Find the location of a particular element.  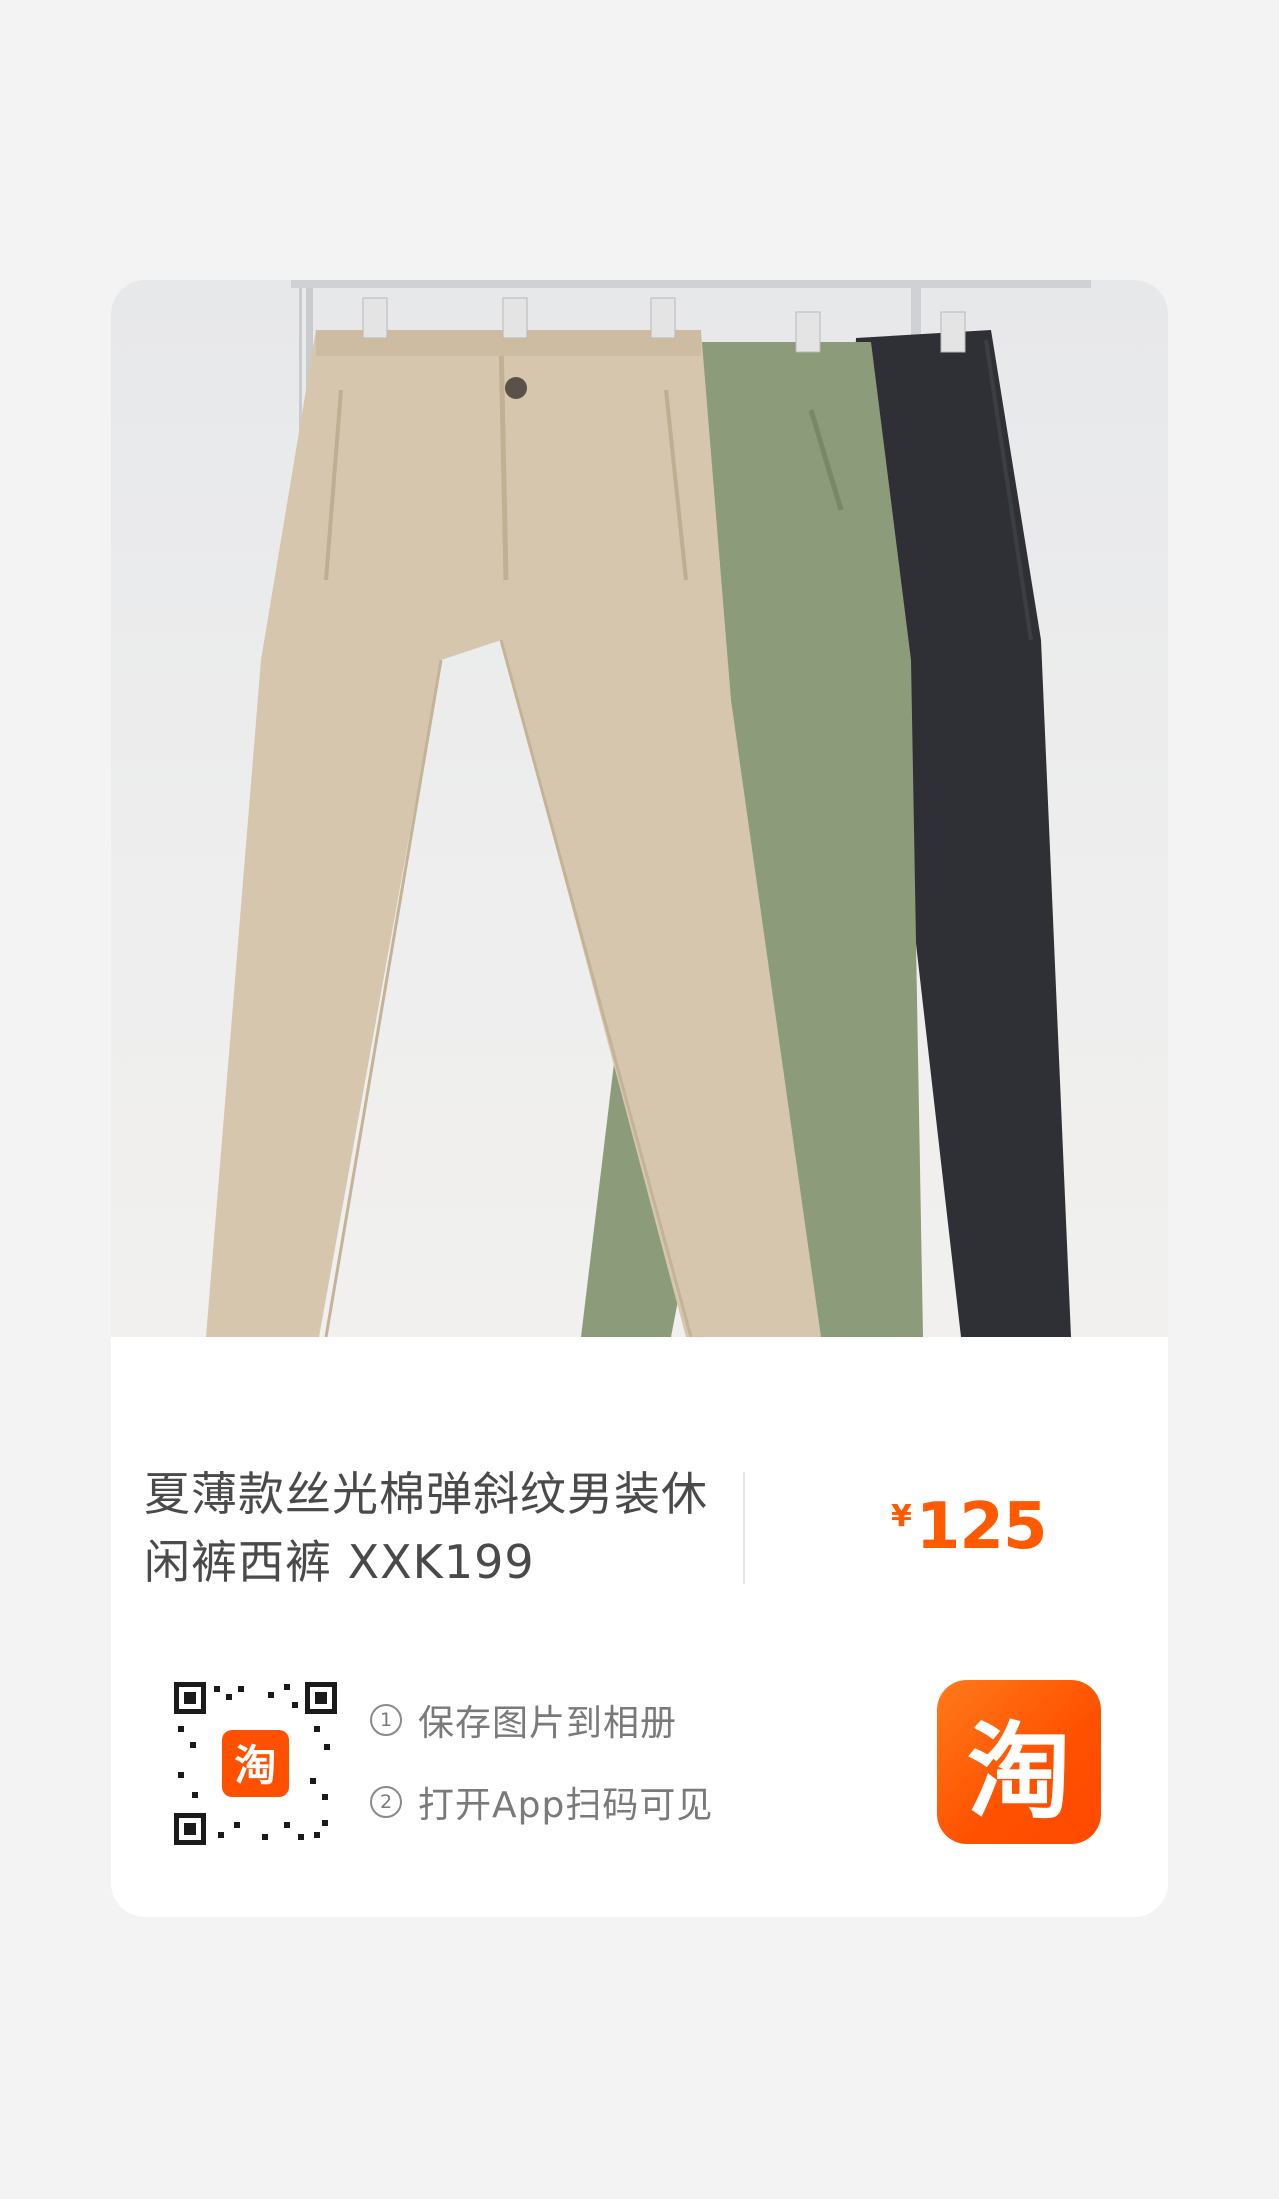

qr-center-logo: 淘 is located at coordinates (255, 1765).